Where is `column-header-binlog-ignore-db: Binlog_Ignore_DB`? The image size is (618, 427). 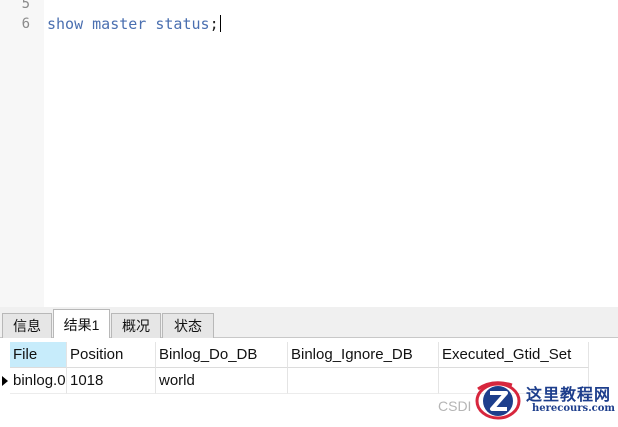 column-header-binlog-ignore-db: Binlog_Ignore_DB is located at coordinates (363, 355).